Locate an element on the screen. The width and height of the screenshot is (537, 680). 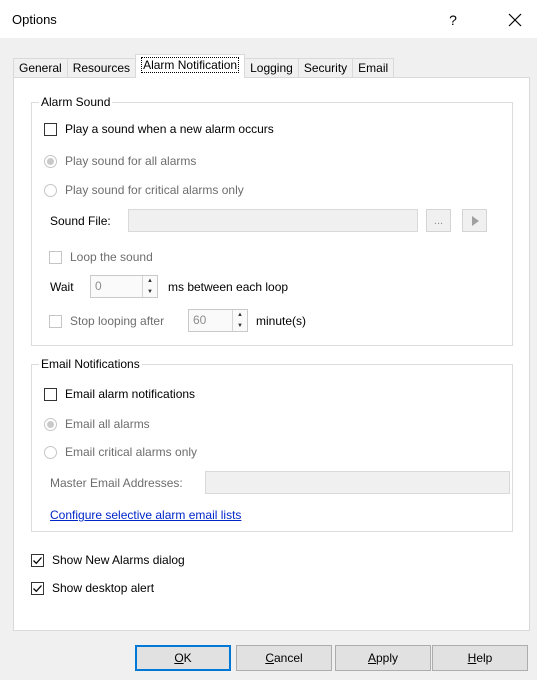
play-icon is located at coordinates (475, 221).